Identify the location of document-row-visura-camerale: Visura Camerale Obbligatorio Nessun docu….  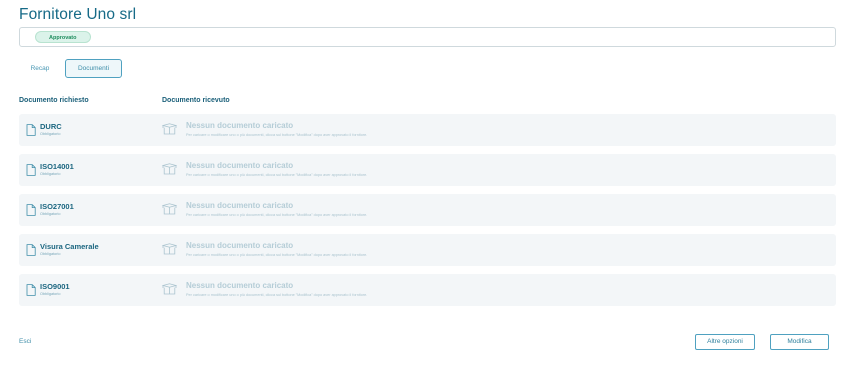
(427, 250).